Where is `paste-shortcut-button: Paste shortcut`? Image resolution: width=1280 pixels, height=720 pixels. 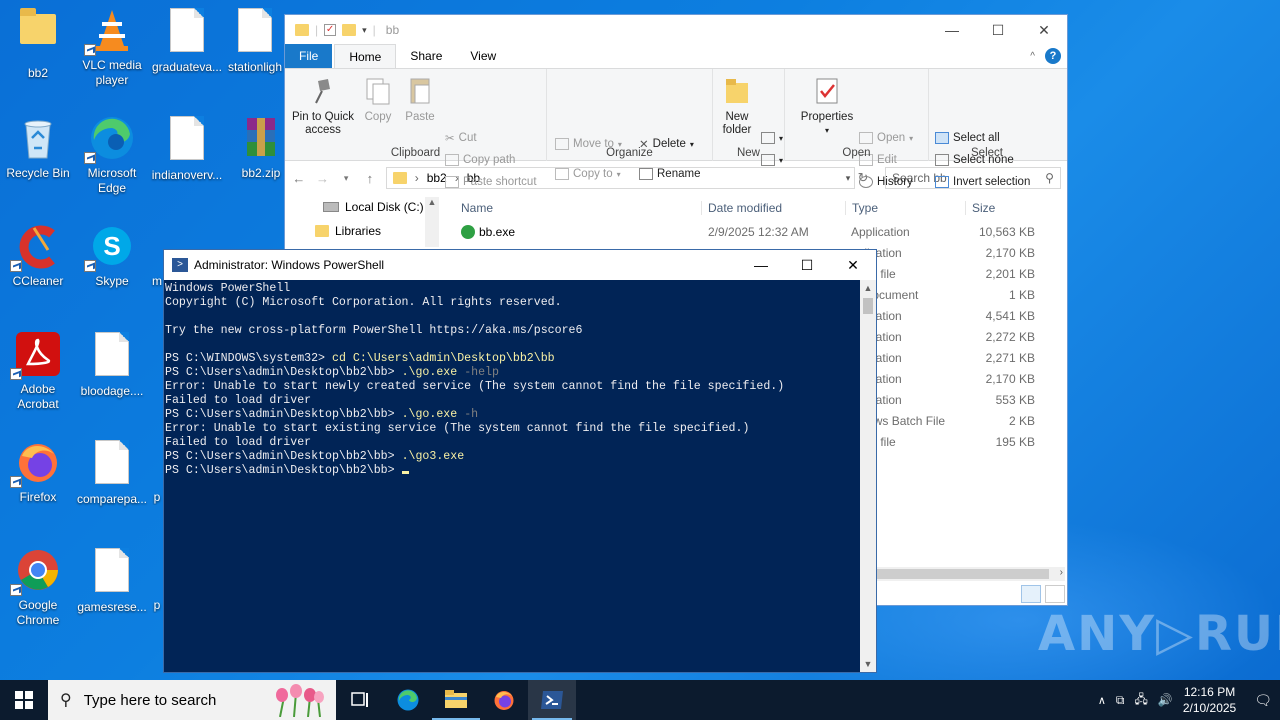 paste-shortcut-button: Paste shortcut is located at coordinates (491, 182).